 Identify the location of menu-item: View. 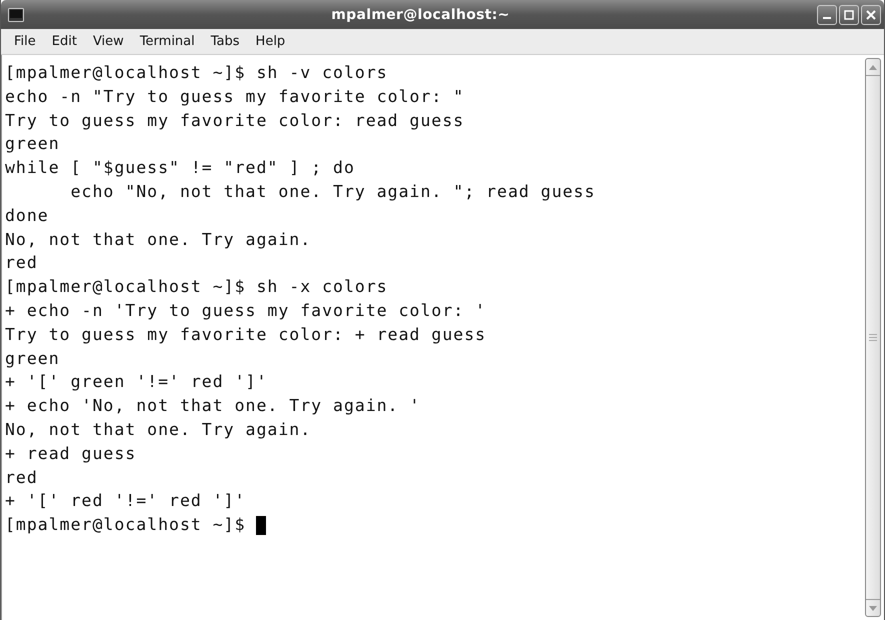
(108, 41).